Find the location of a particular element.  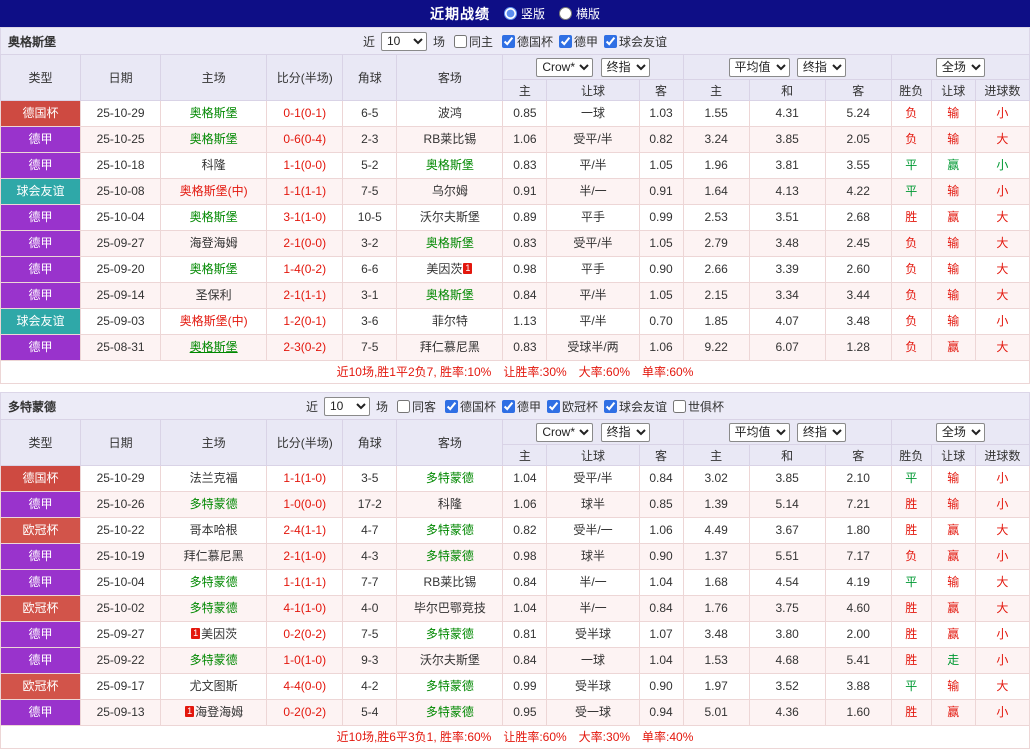

odds-home-cell: 0.84 is located at coordinates (525, 660).